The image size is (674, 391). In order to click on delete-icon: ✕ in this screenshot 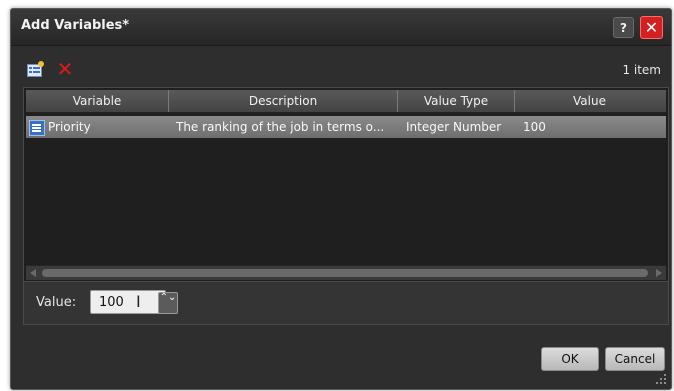, I will do `click(65, 69)`.